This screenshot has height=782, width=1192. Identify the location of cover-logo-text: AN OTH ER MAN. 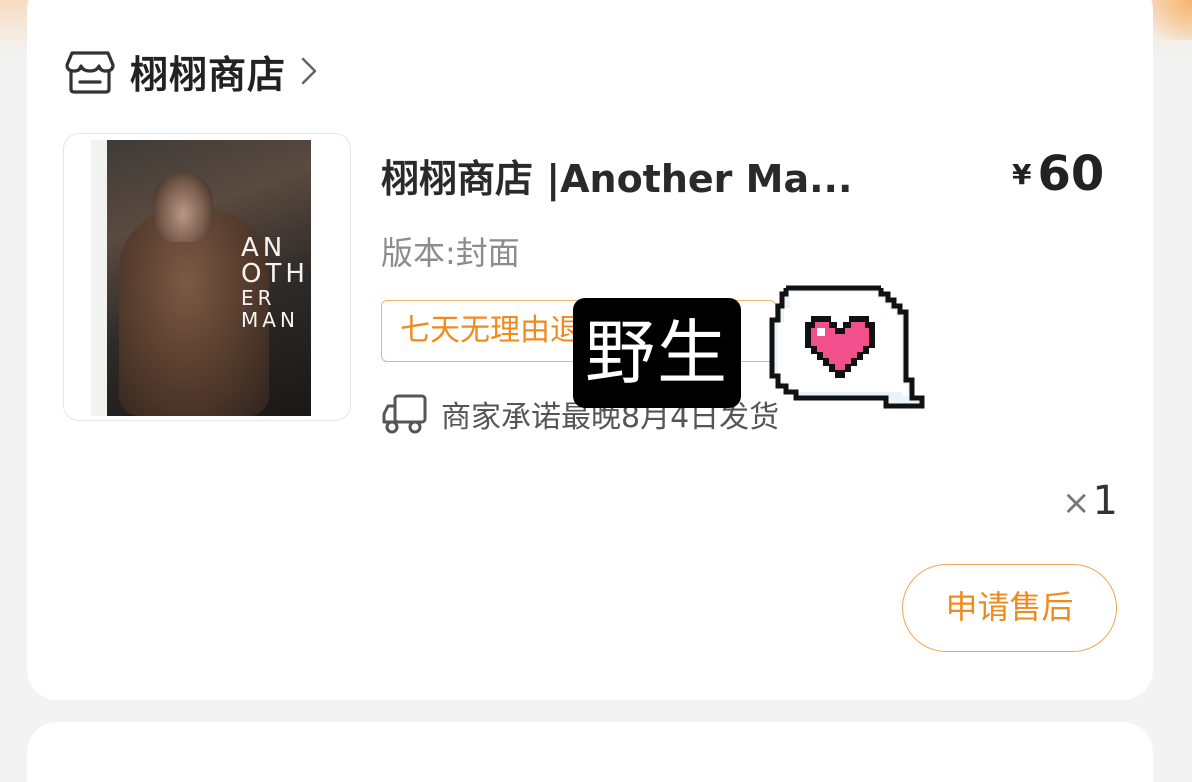
(275, 282).